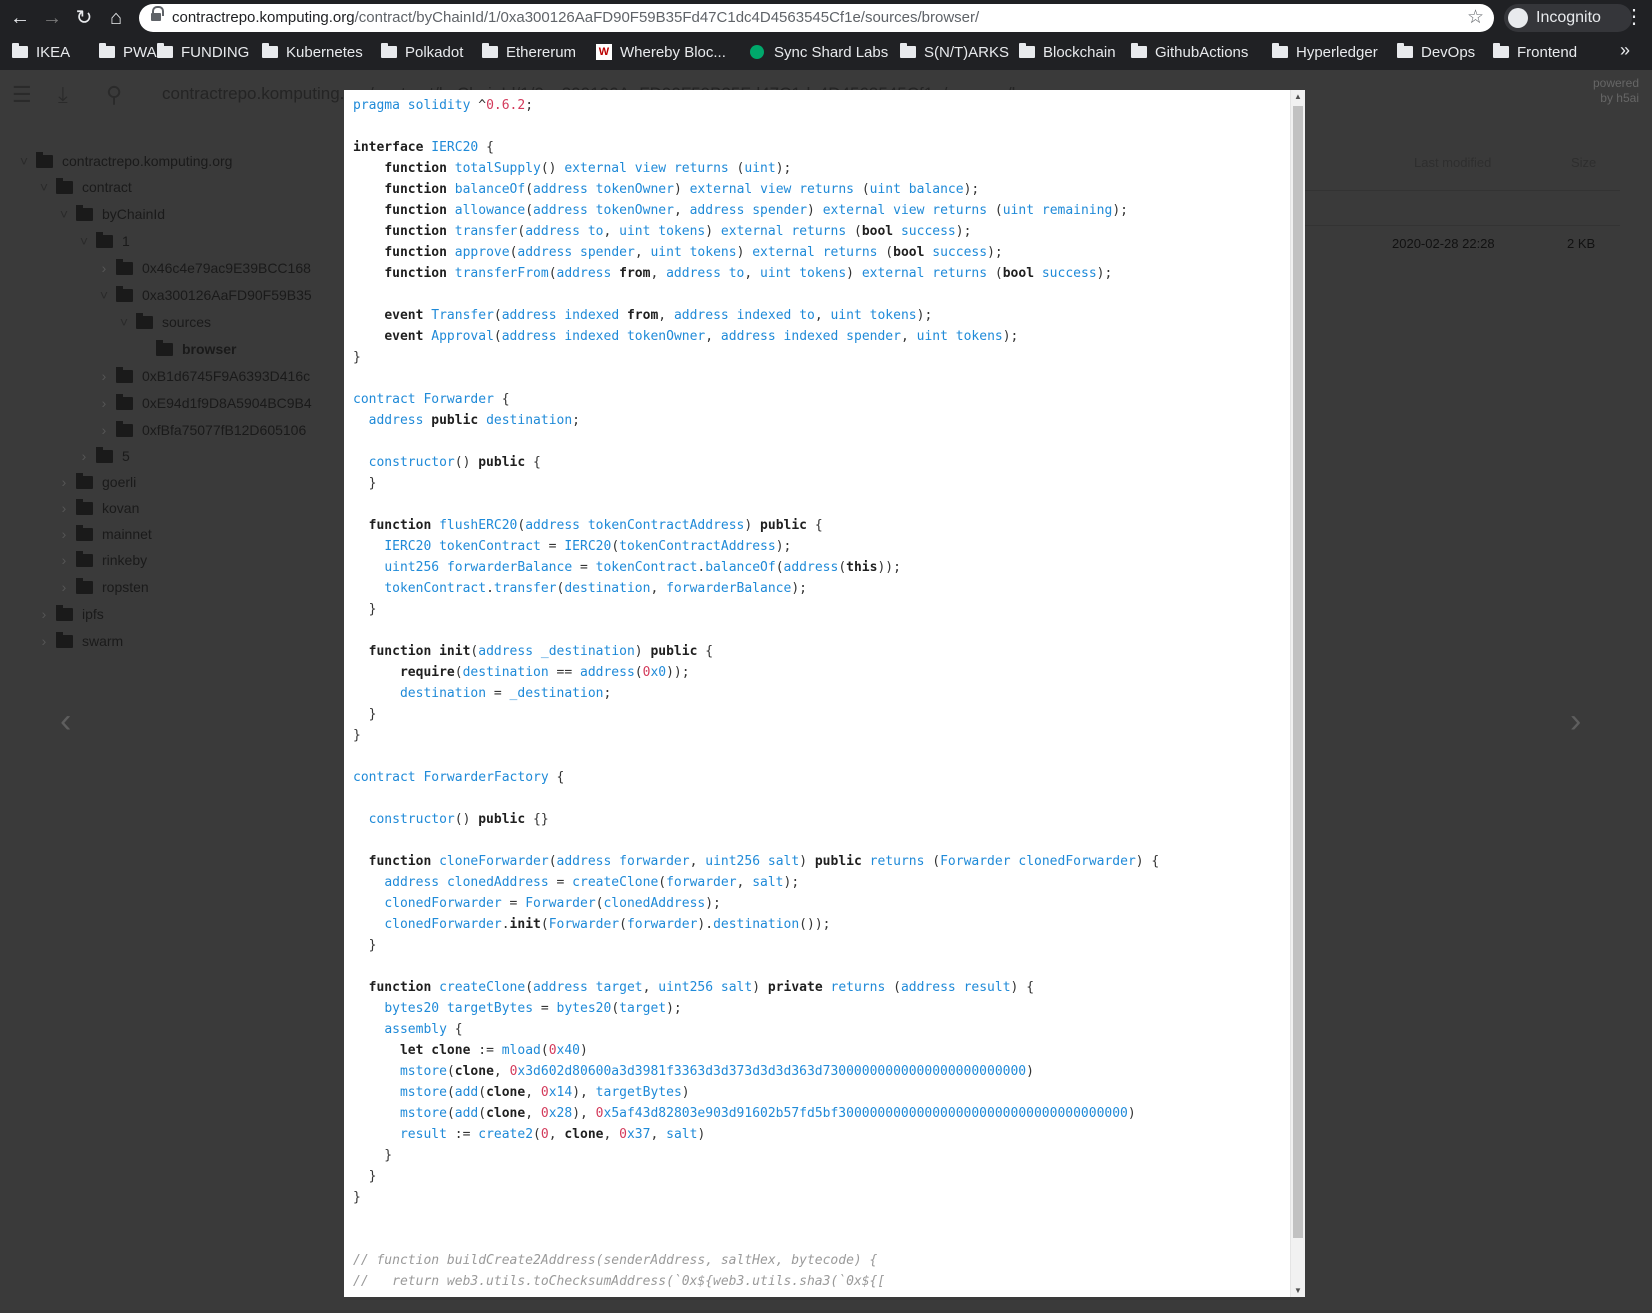  Describe the element at coordinates (1575, 721) in the screenshot. I see `next-arrow-icon: ›` at that location.